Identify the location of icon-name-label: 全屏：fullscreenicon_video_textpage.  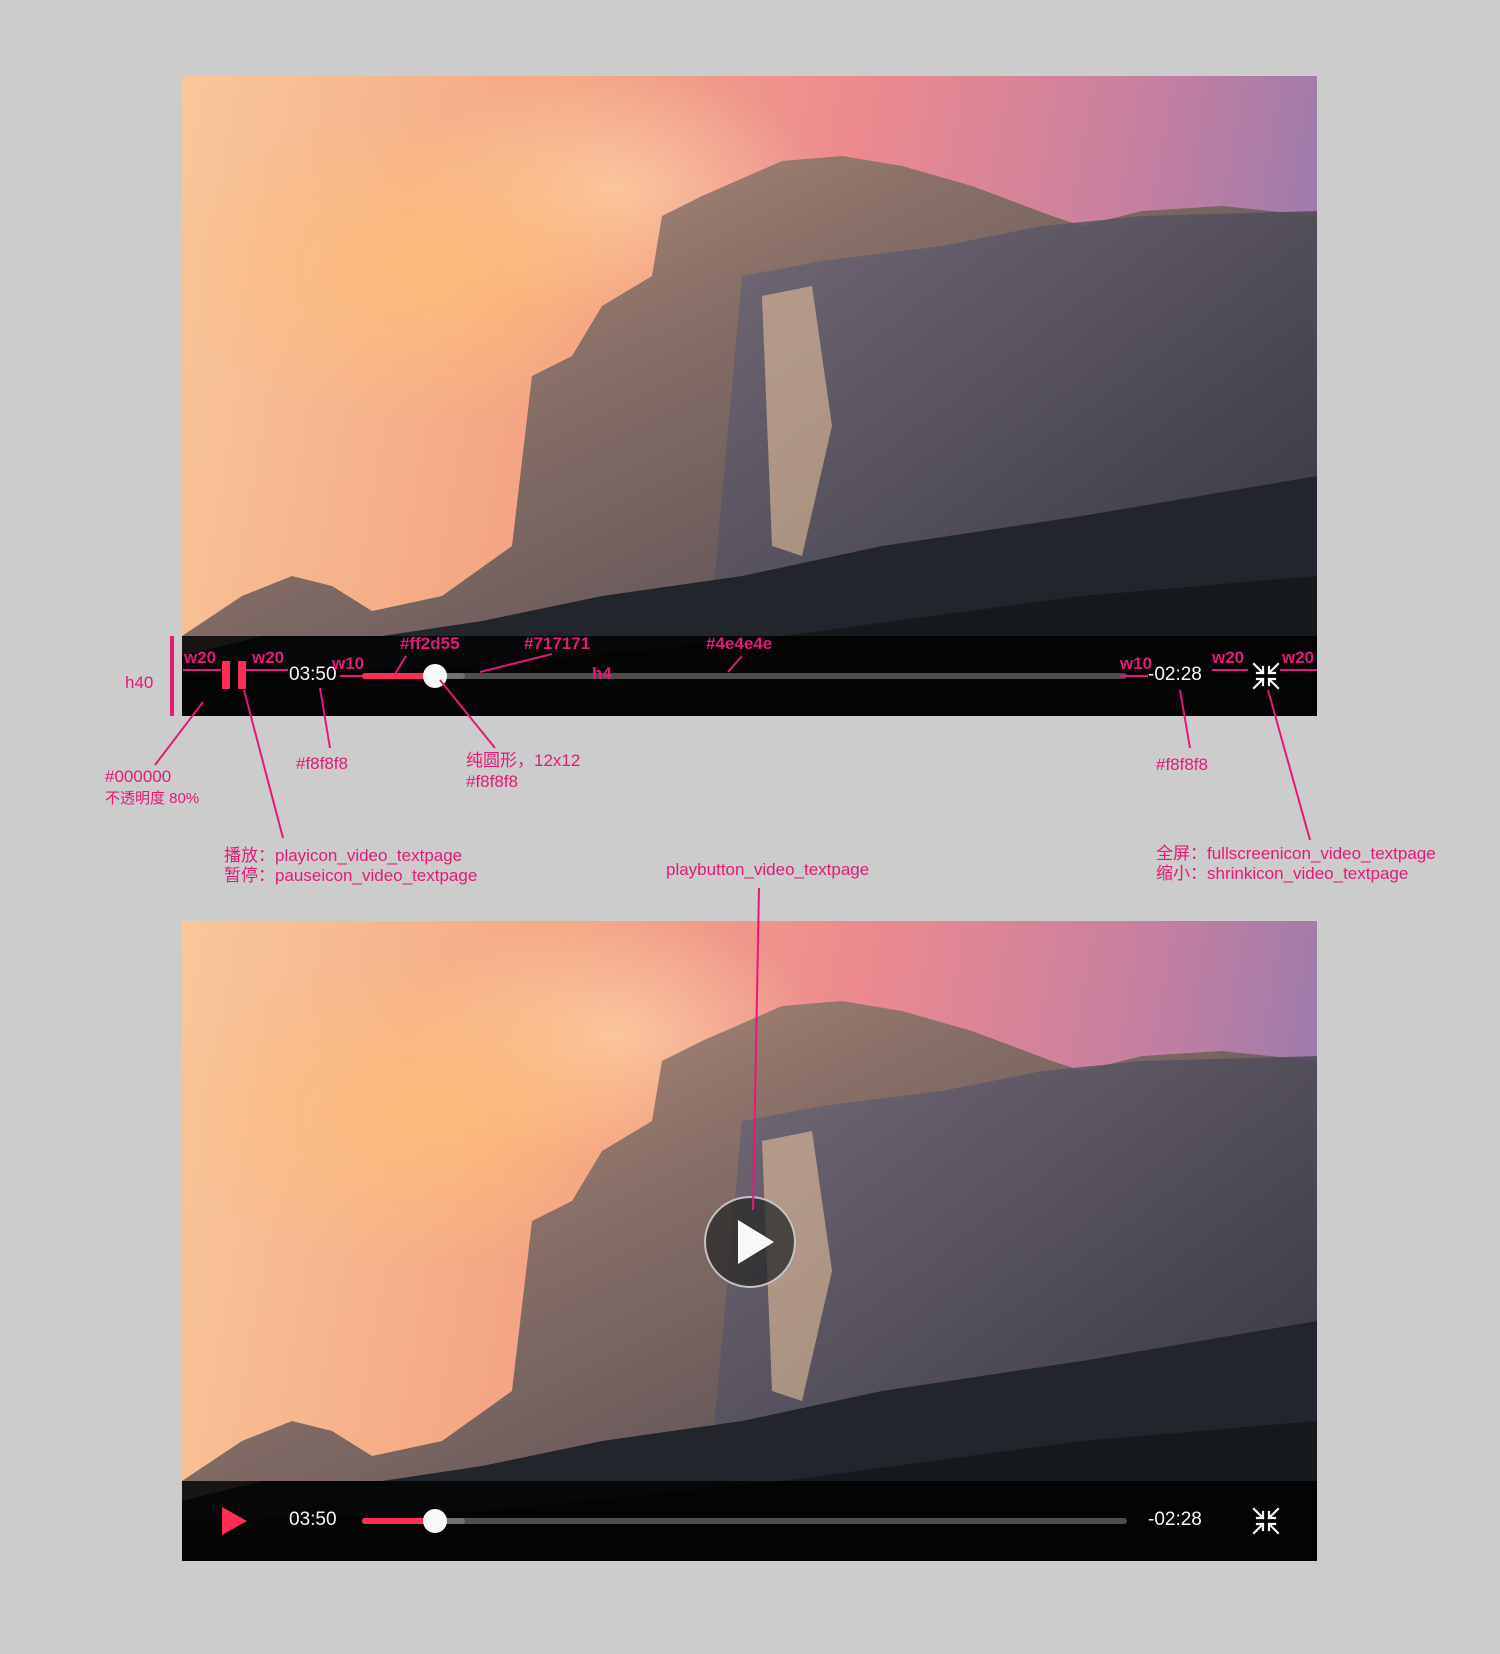
(1296, 853).